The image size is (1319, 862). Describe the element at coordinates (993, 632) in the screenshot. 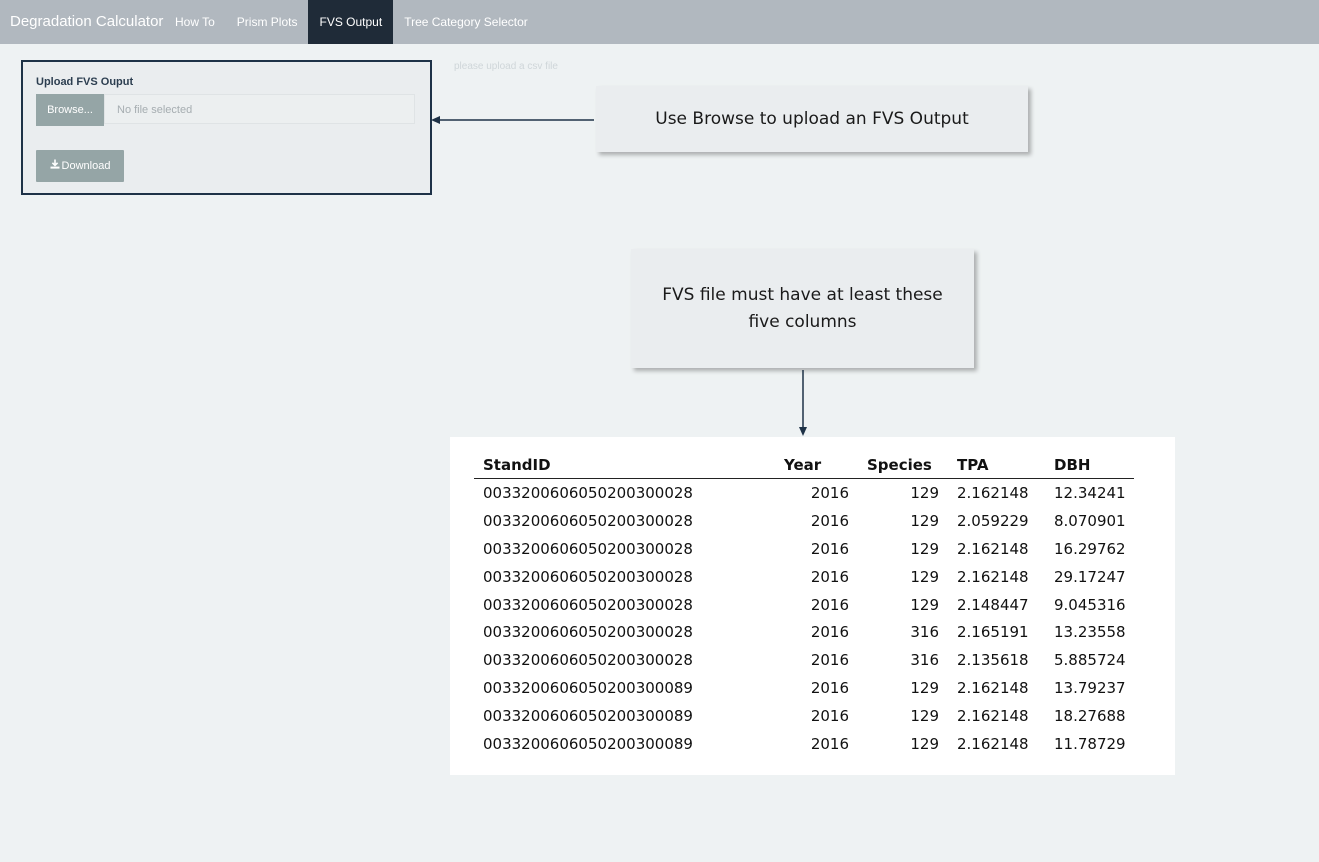

I see `table-cell: 2.165191` at that location.